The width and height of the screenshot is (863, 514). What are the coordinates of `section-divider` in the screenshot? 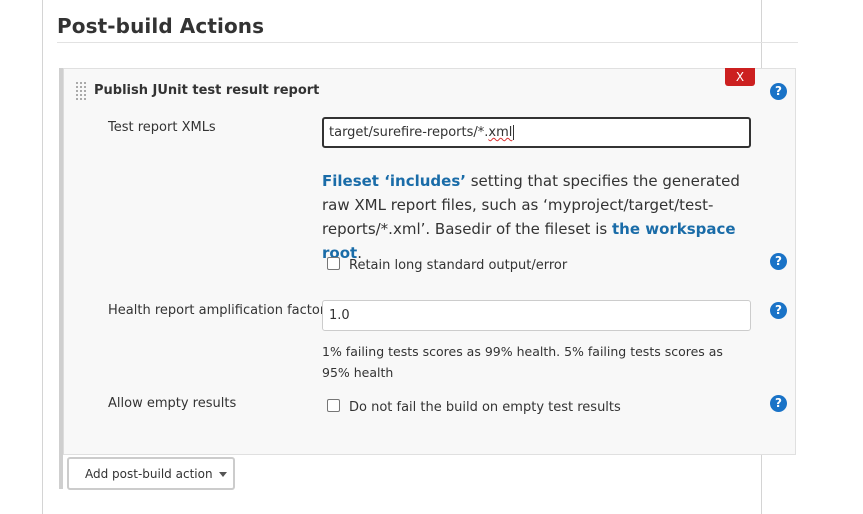 It's located at (427, 42).